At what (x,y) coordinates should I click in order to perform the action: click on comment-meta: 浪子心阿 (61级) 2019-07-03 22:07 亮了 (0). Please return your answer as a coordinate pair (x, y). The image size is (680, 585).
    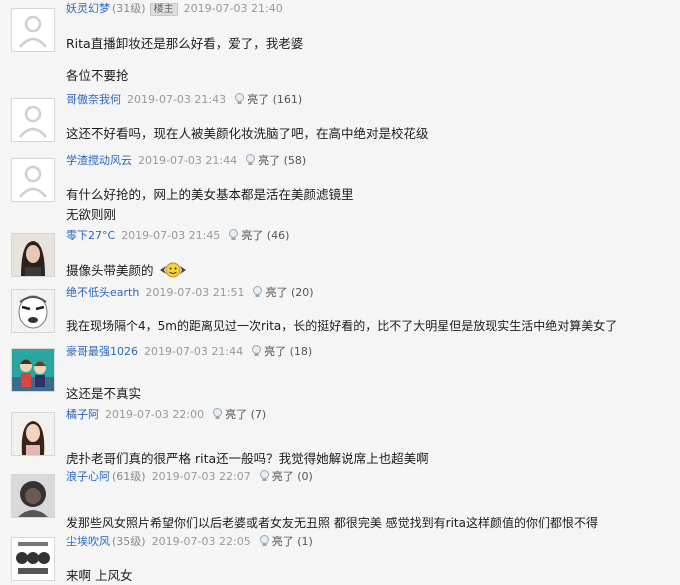
    Looking at the image, I should click on (189, 478).